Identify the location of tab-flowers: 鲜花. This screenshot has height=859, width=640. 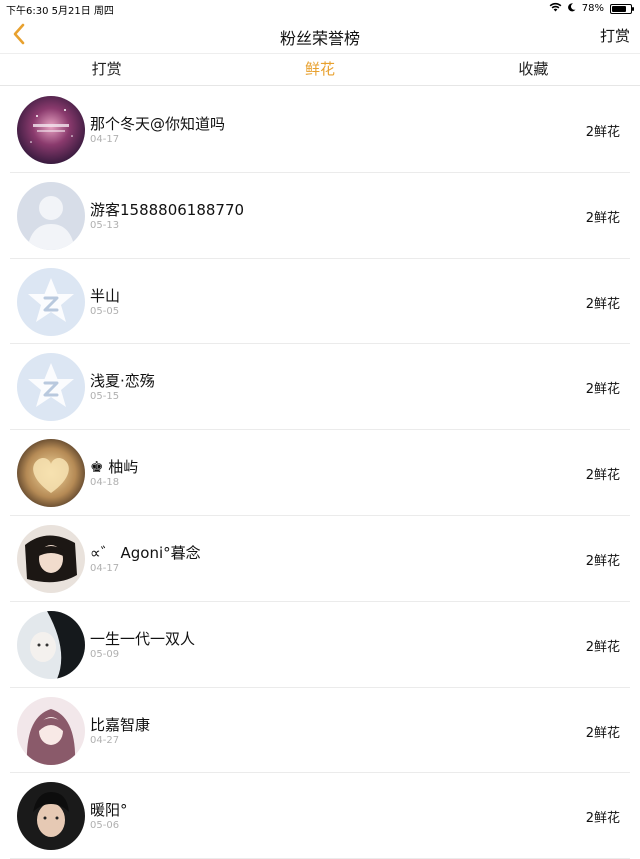
(319, 69).